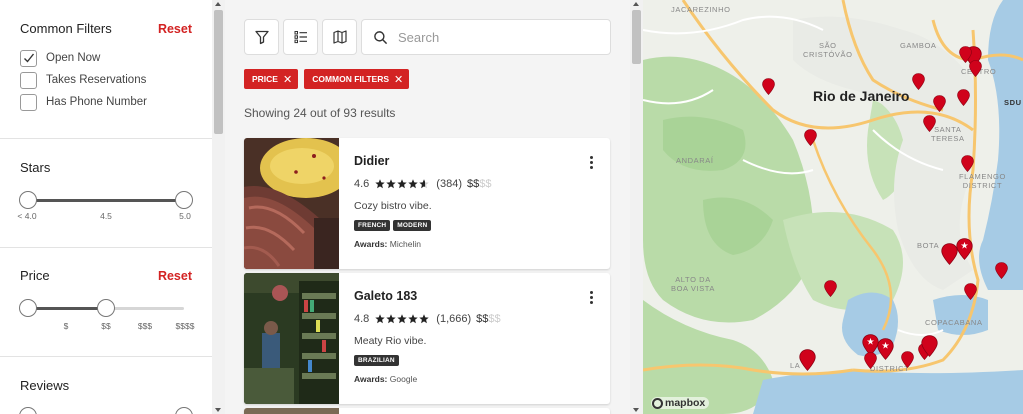  Describe the element at coordinates (218, 207) in the screenshot. I see `filters-scrollbar` at that location.